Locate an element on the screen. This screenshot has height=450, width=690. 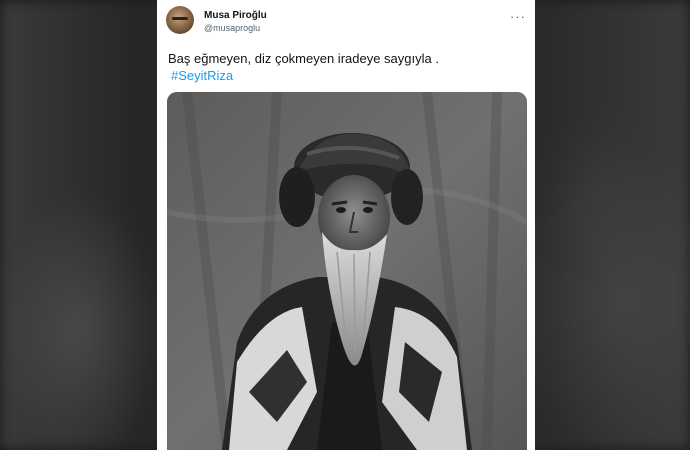
avatar is located at coordinates (180, 20).